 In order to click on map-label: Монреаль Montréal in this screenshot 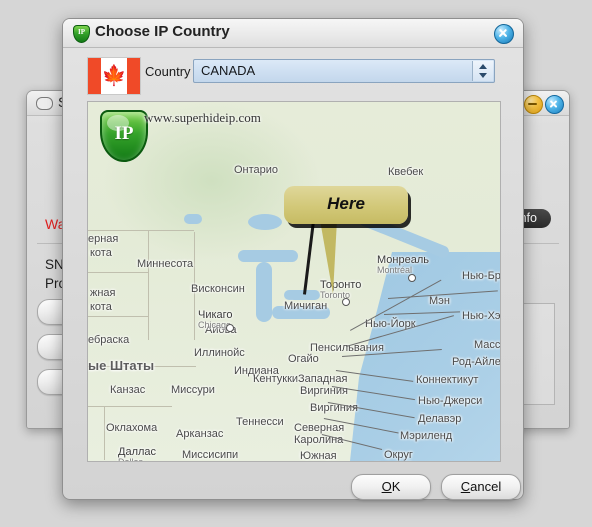, I will do `click(403, 264)`.